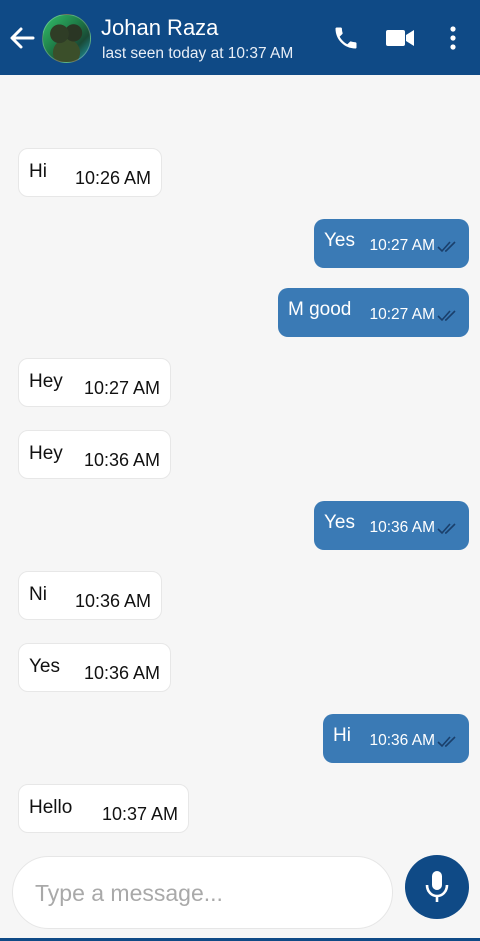  I want to click on message-time: 10:37 AM, so click(139, 814).